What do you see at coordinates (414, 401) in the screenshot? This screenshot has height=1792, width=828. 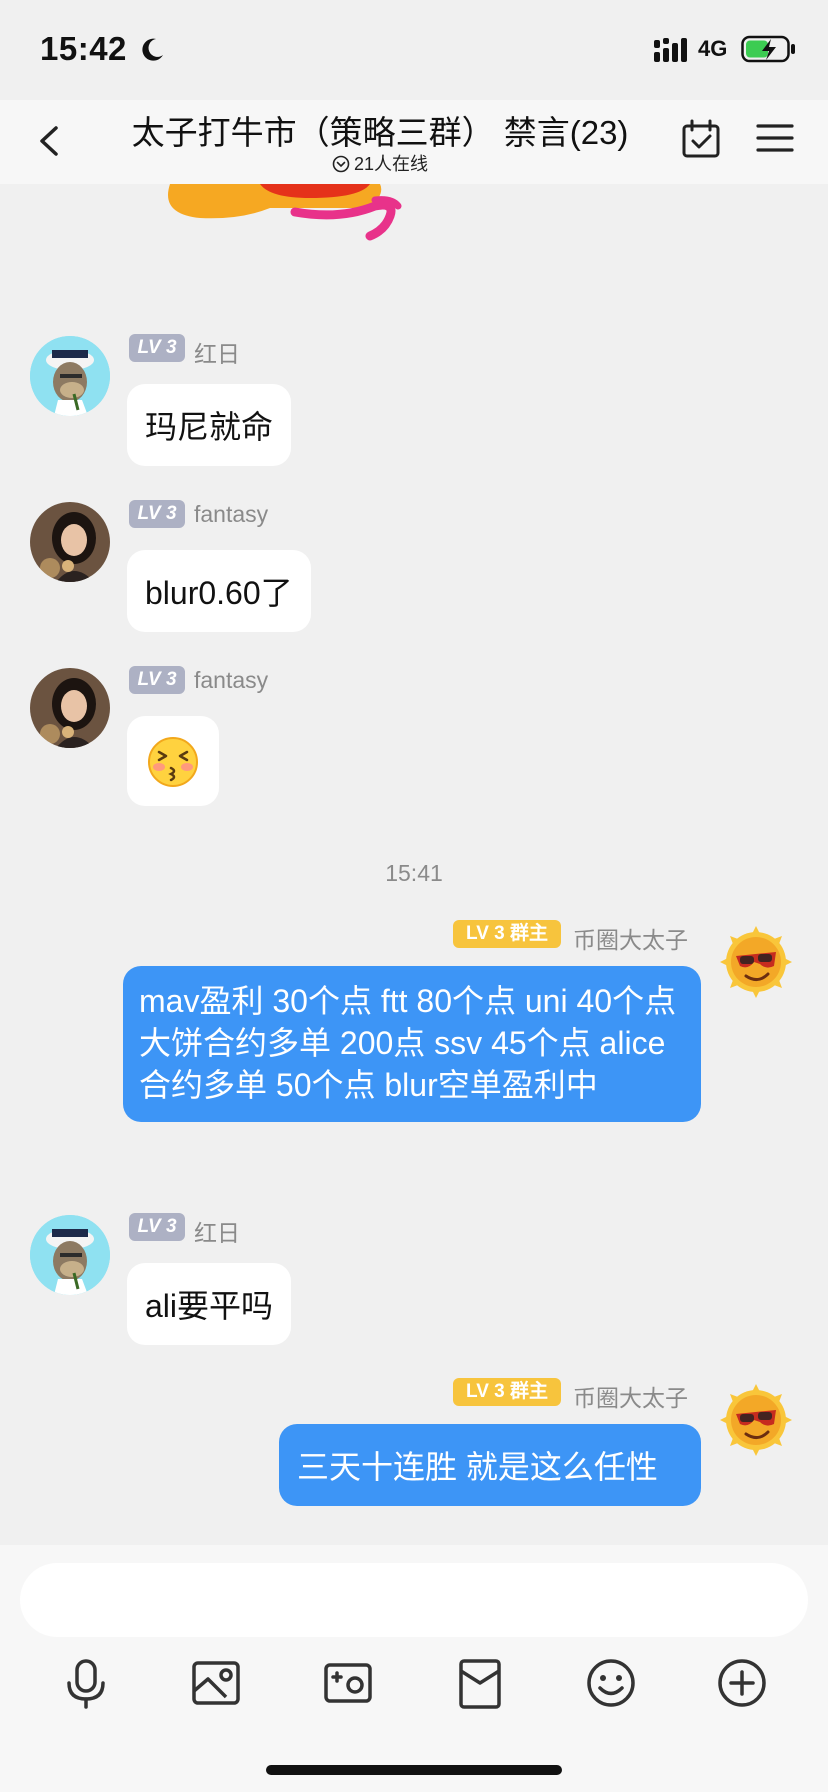 I see `message-row: LV 3 红日 玛尼就命` at bounding box center [414, 401].